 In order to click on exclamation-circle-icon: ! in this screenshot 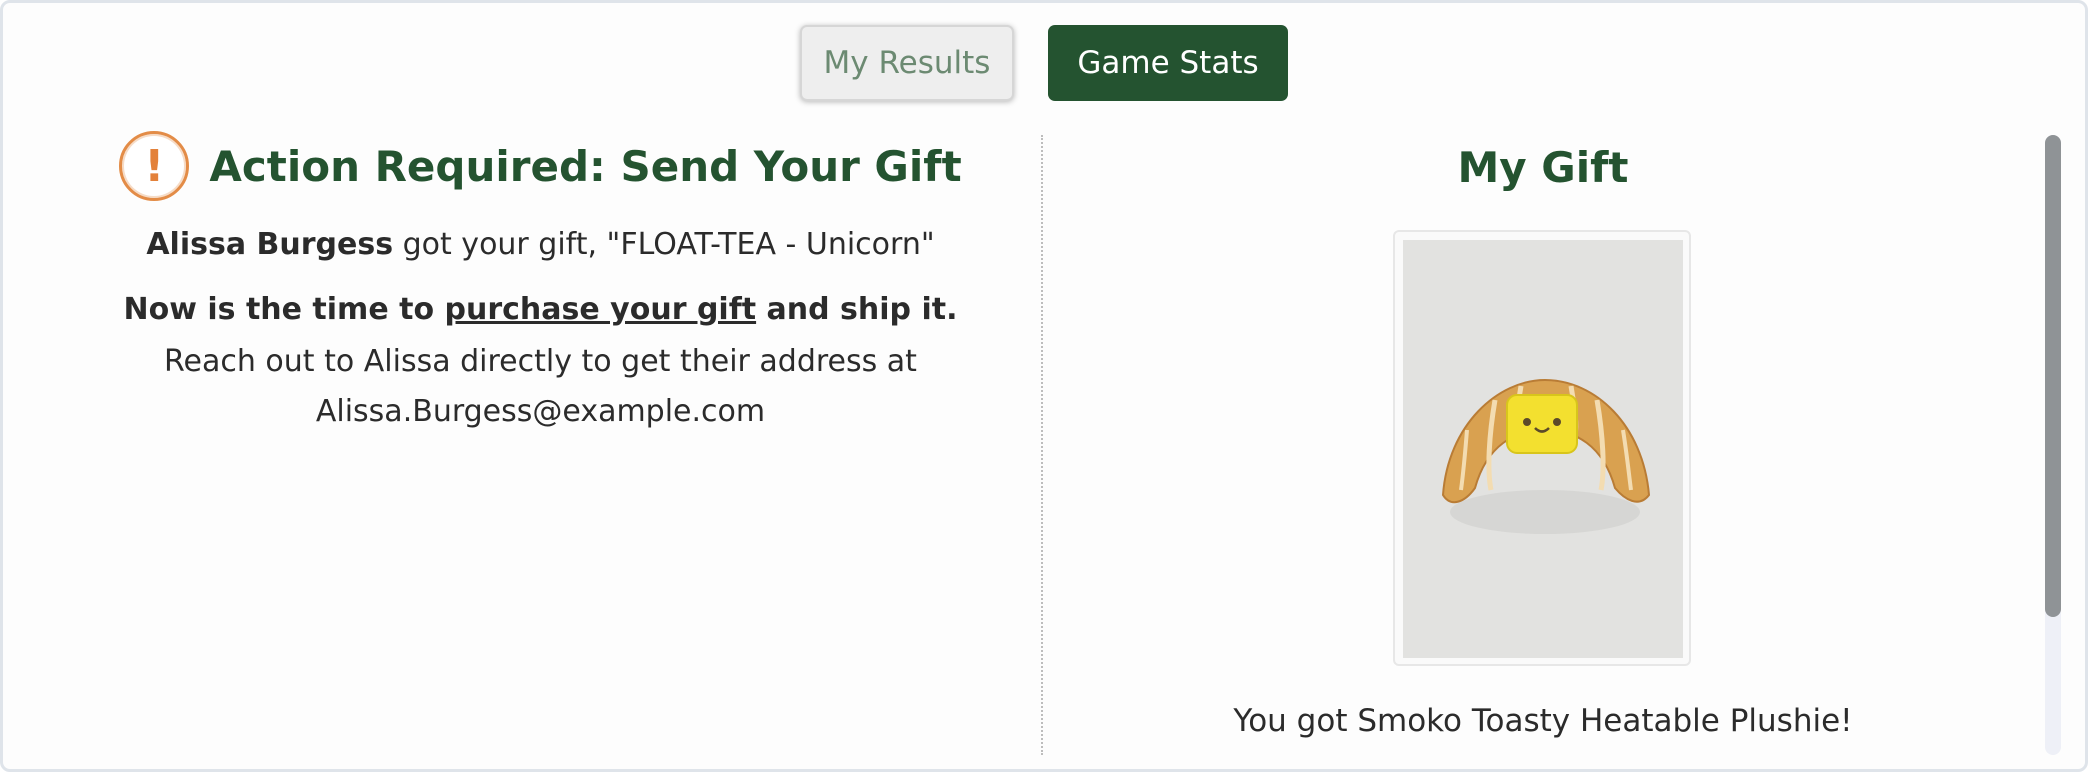, I will do `click(154, 166)`.